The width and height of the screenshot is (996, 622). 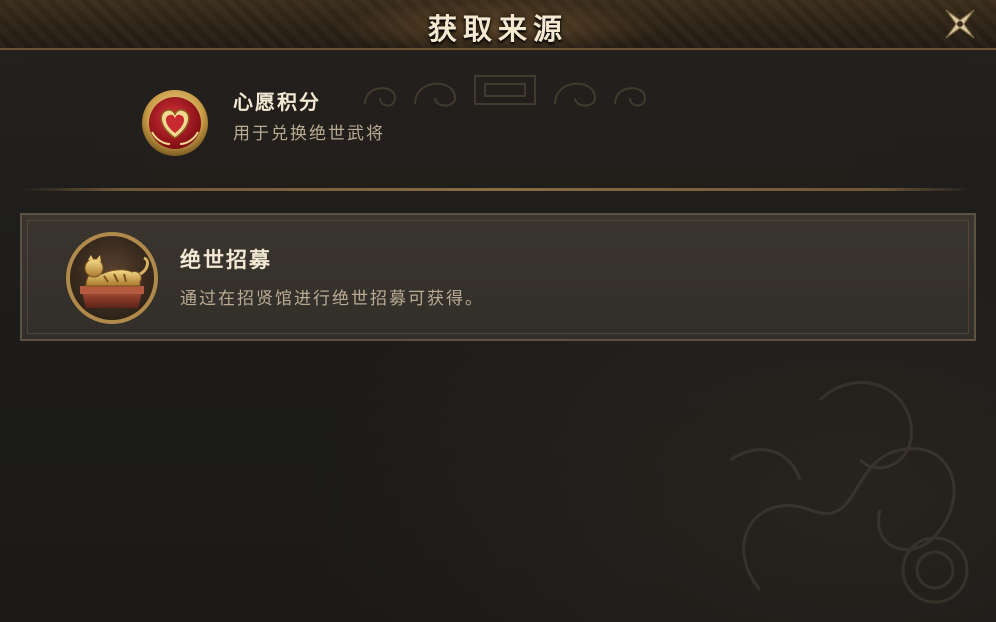 What do you see at coordinates (498, 189) in the screenshot?
I see `divider` at bounding box center [498, 189].